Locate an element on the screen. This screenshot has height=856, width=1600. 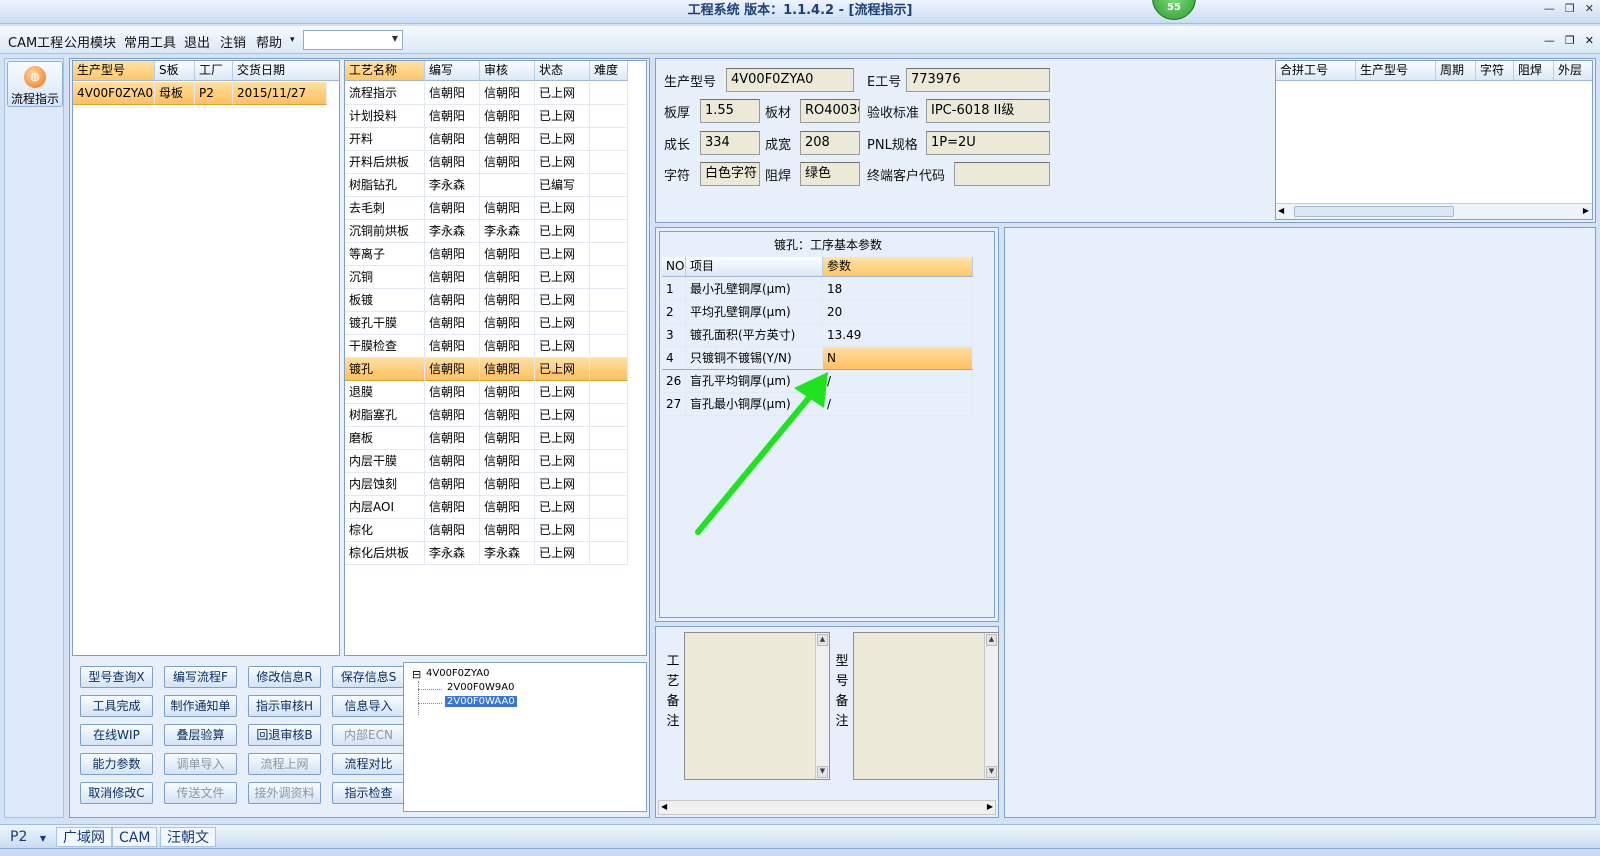
col-header: 工厂 is located at coordinates (214, 71).